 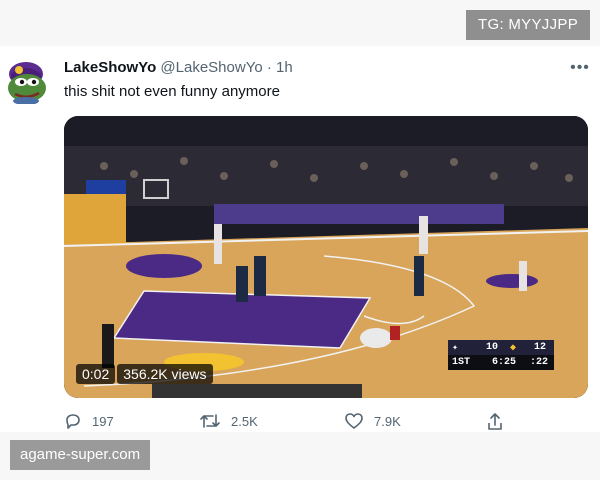 I want to click on away-logo-icon: ✦, so click(x=455, y=348).